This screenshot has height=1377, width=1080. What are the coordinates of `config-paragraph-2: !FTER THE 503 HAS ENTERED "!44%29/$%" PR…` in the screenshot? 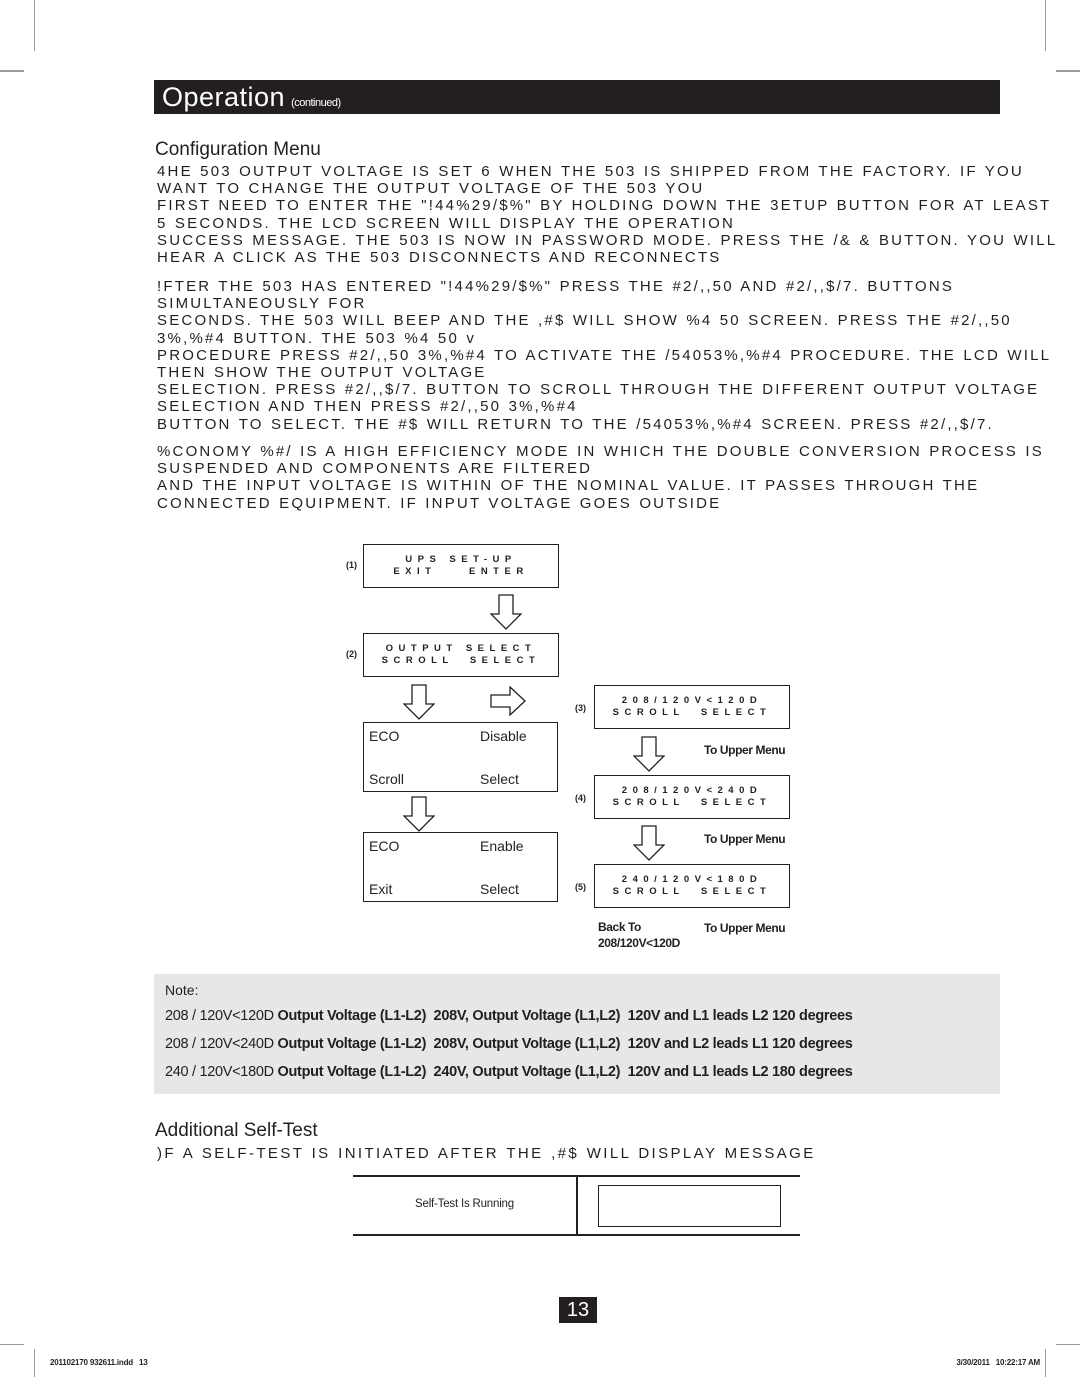 It's located at (604, 356).